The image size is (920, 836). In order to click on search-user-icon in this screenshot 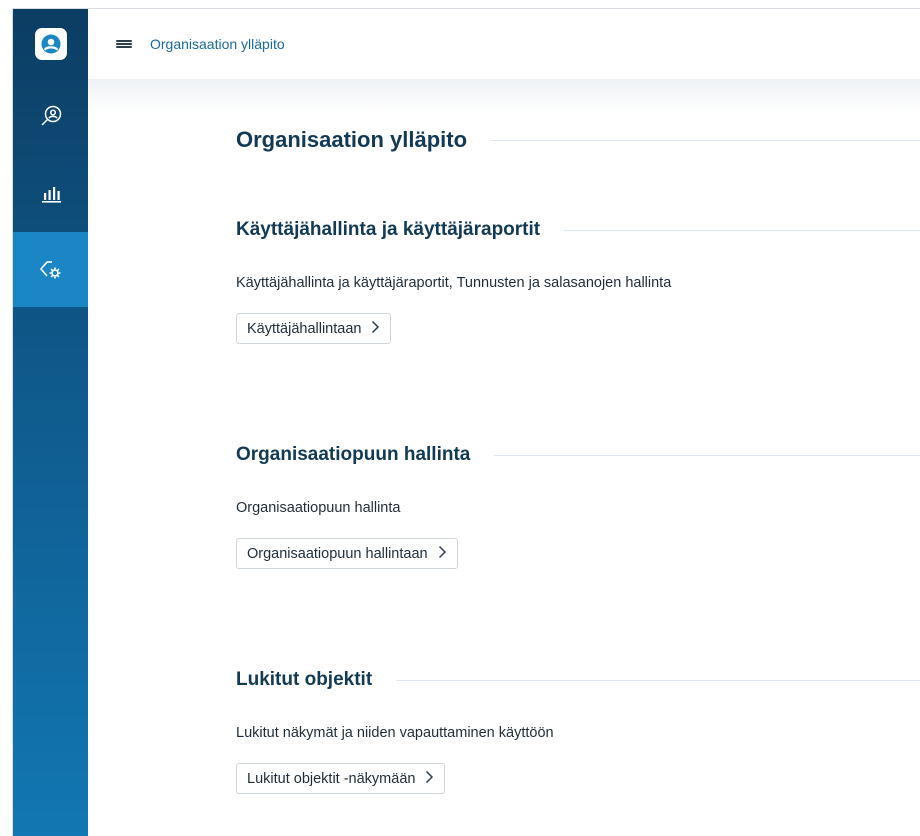, I will do `click(51, 117)`.